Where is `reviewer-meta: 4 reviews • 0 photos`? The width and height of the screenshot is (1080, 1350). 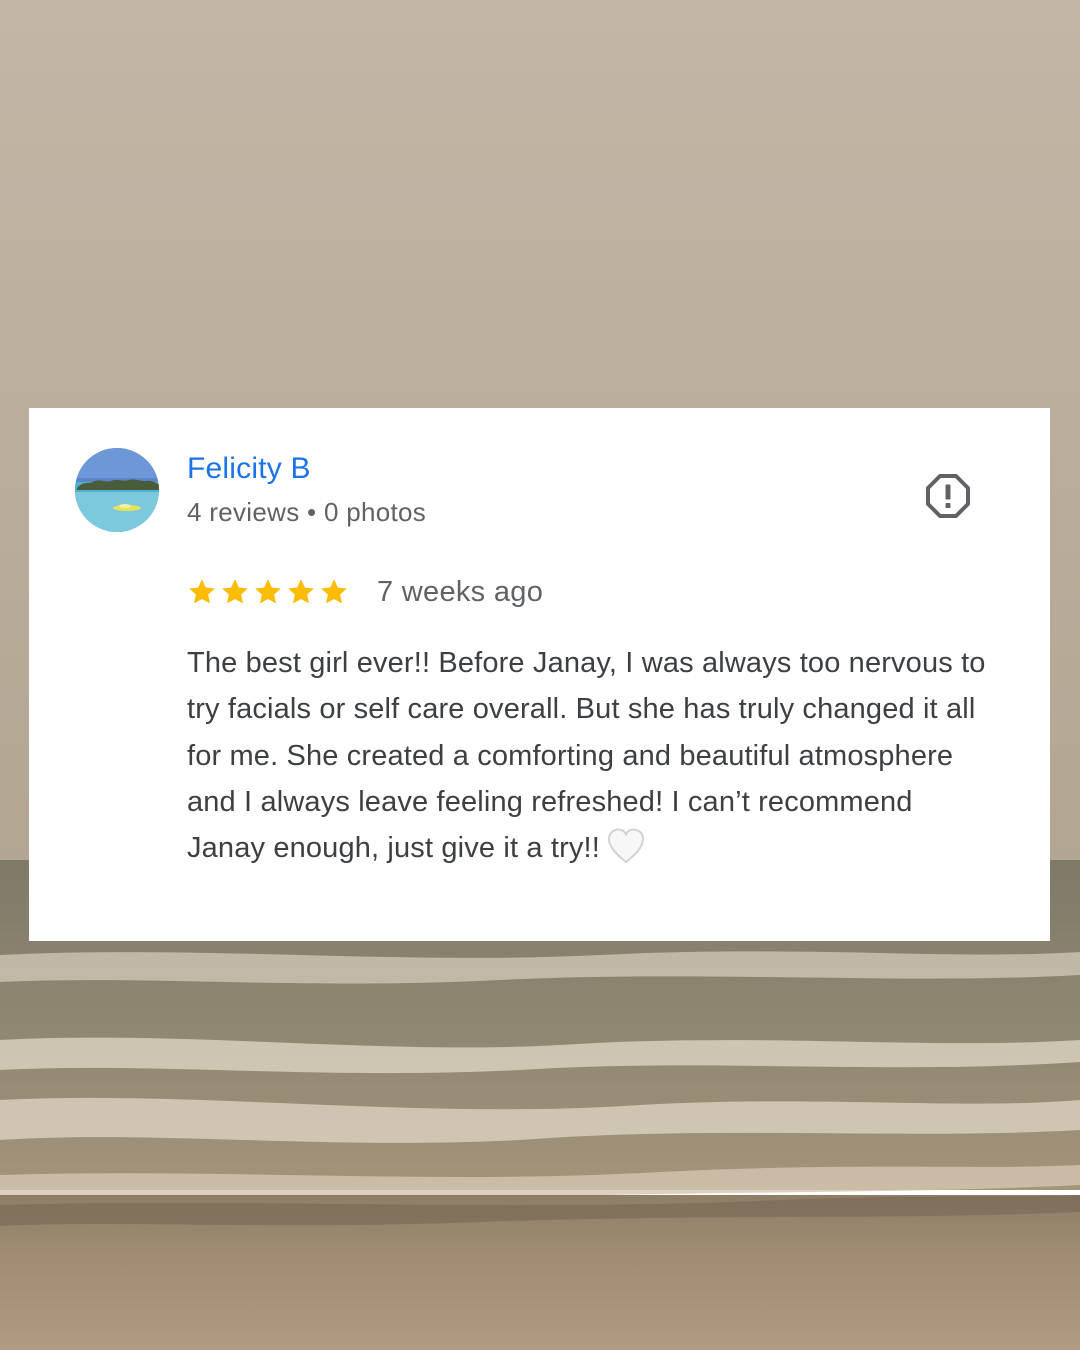 reviewer-meta: 4 reviews • 0 photos is located at coordinates (307, 512).